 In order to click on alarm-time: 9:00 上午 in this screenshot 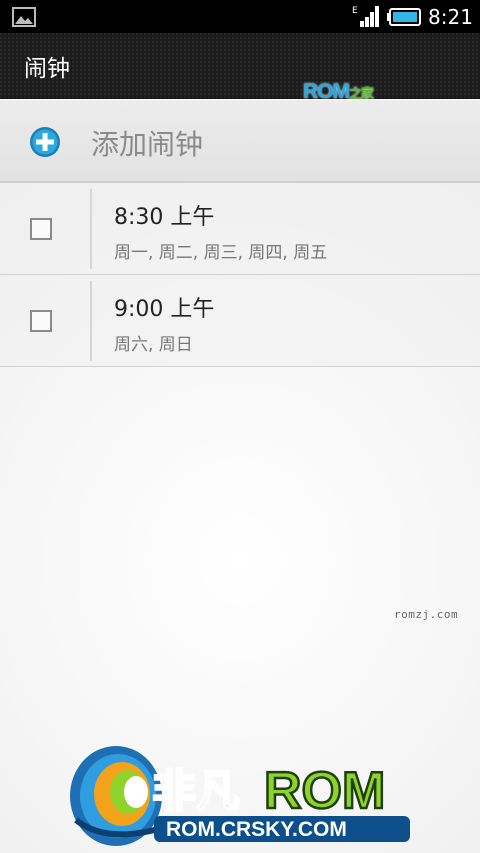, I will do `click(164, 309)`.